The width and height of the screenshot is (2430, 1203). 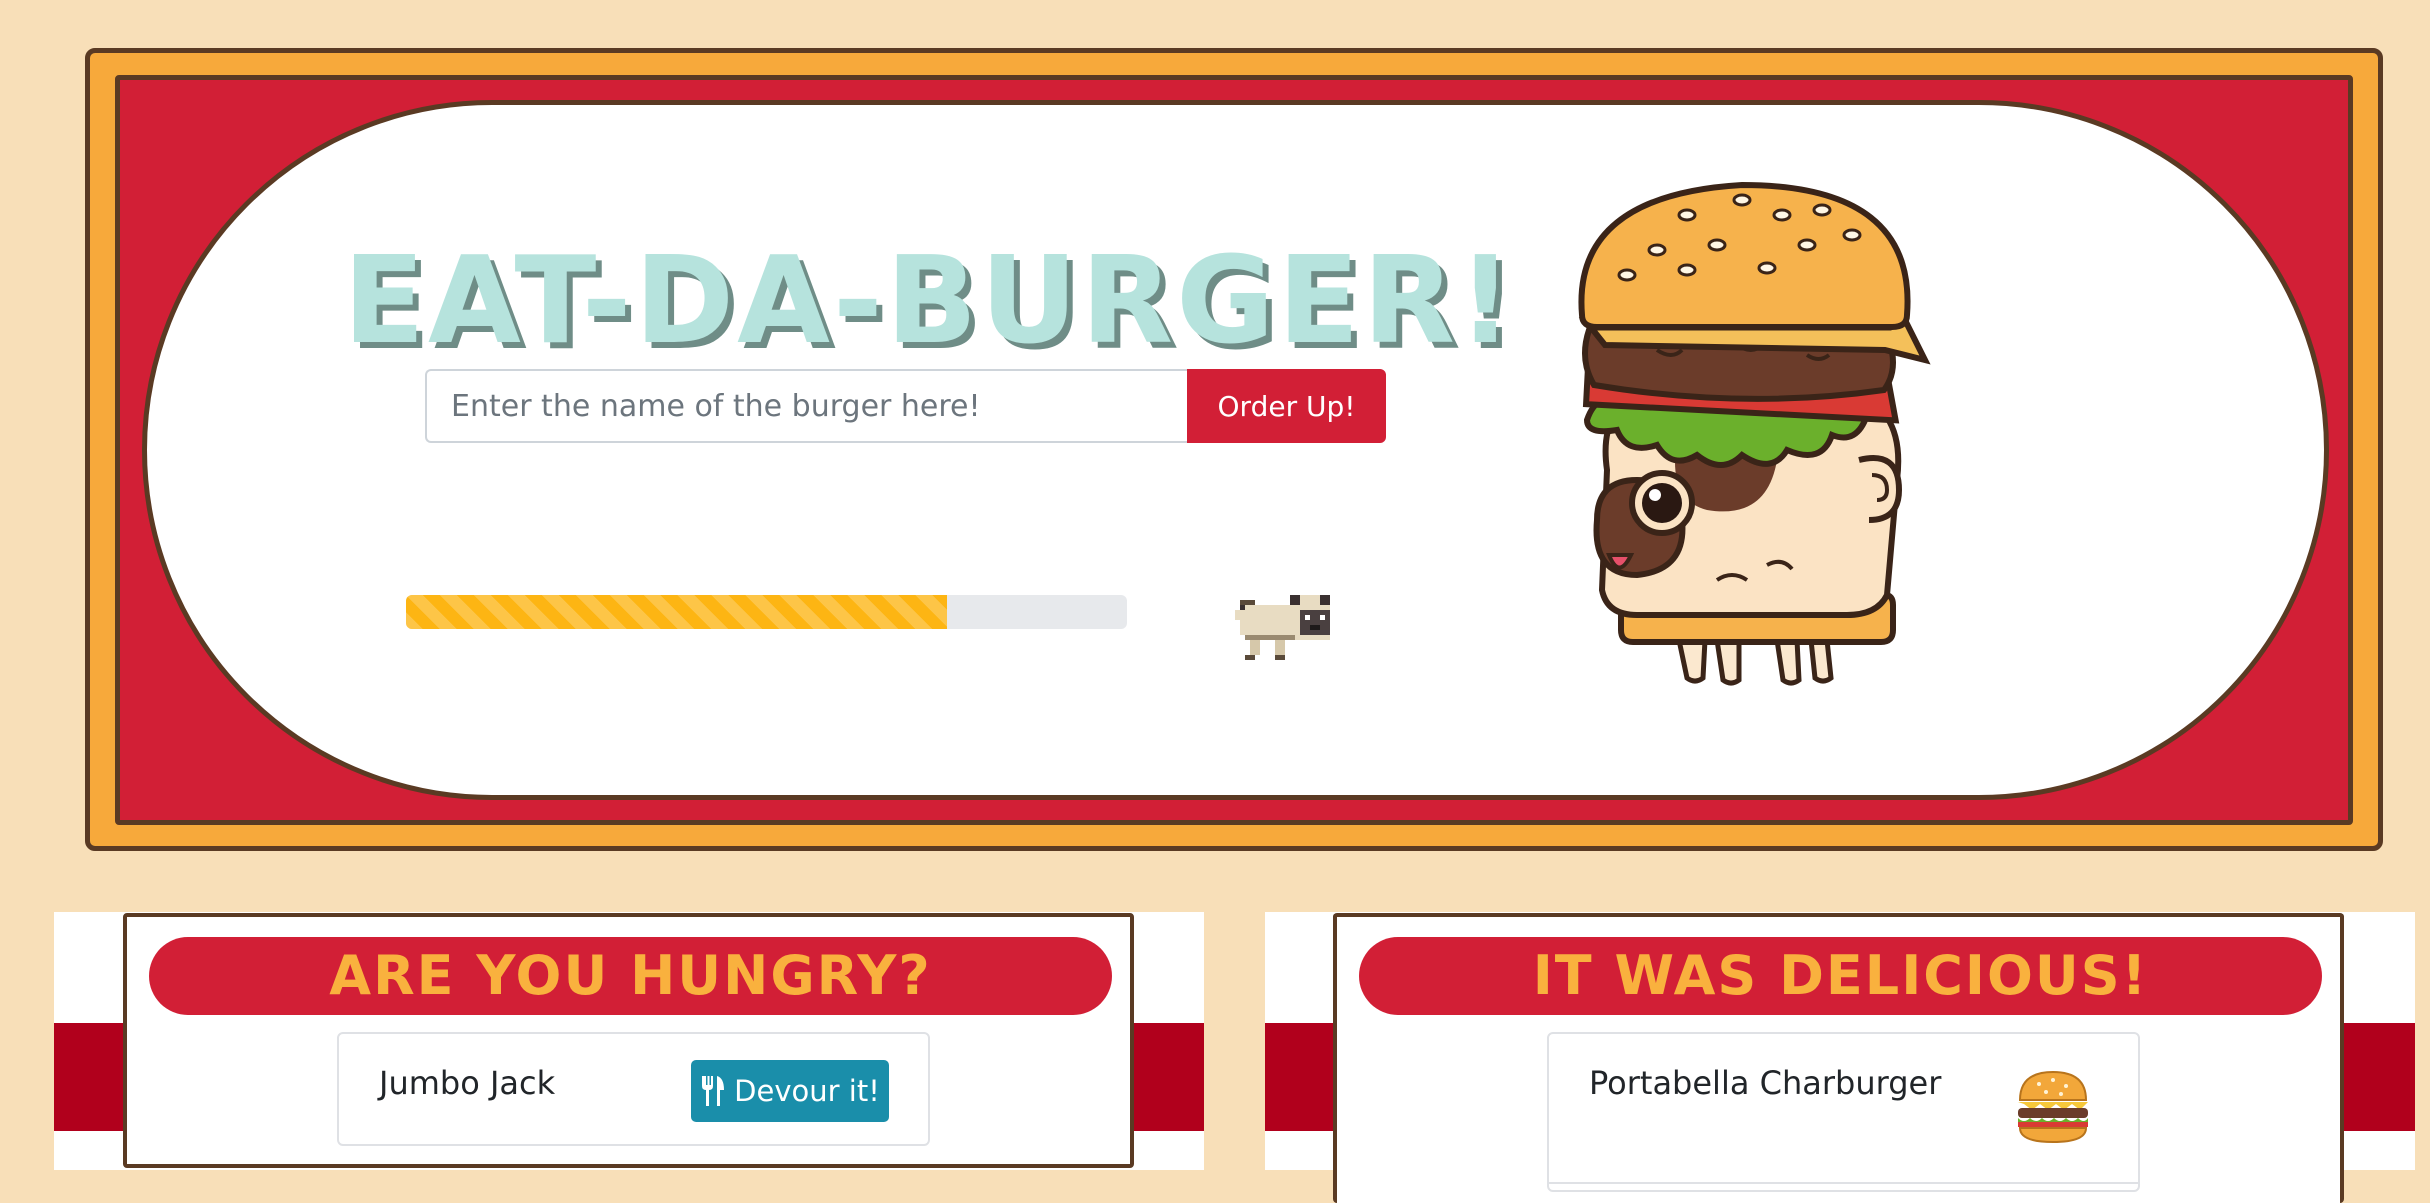 What do you see at coordinates (1282, 627) in the screenshot?
I see `running-pug-icon` at bounding box center [1282, 627].